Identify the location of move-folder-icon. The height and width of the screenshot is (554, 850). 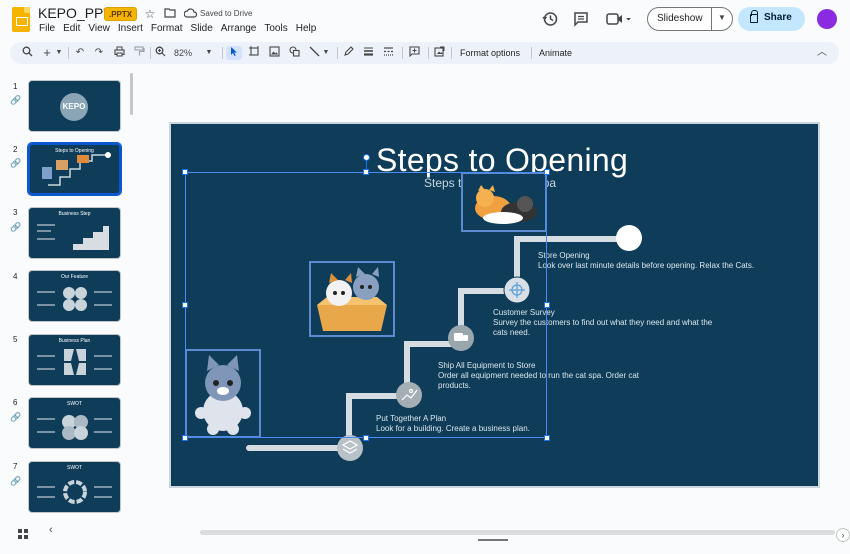
(170, 14).